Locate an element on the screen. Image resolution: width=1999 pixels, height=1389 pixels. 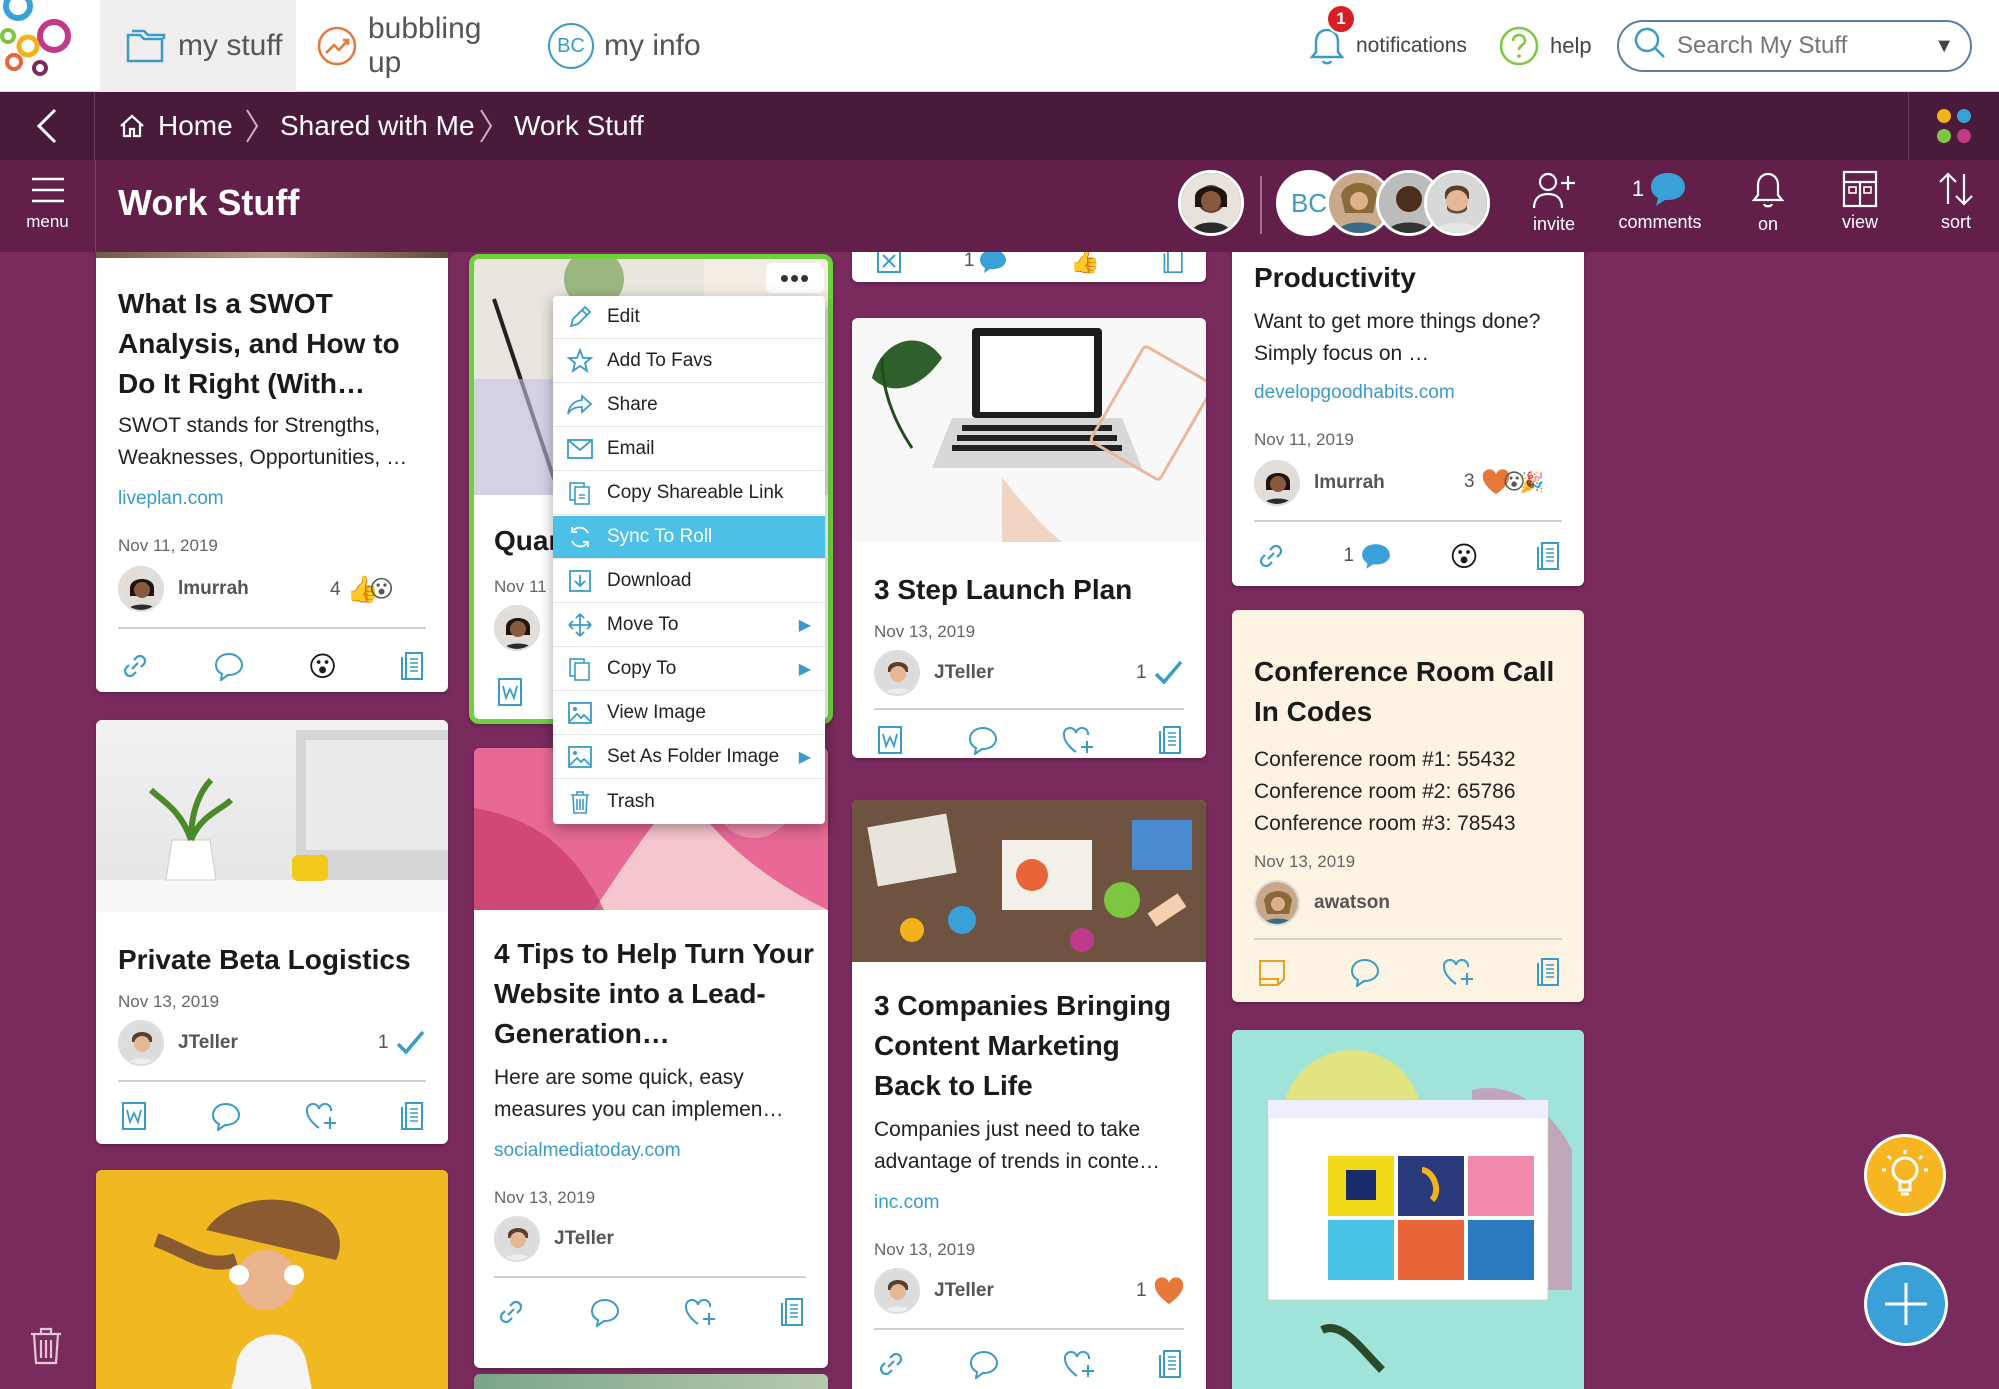
view-button: view is located at coordinates (1860, 210).